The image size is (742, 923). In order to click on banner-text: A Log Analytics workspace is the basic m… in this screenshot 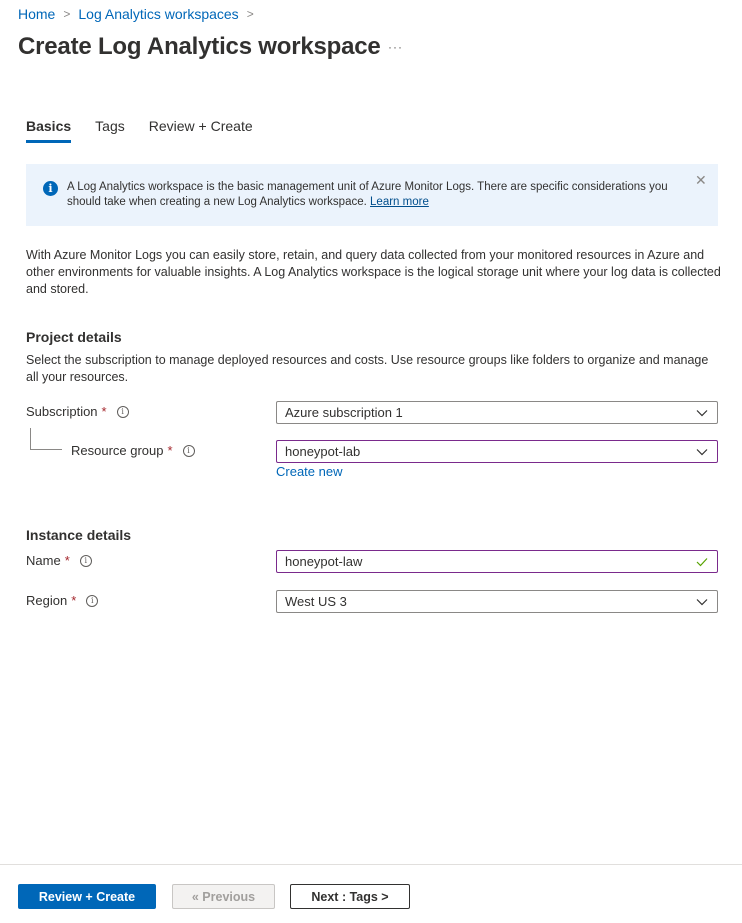, I will do `click(377, 195)`.